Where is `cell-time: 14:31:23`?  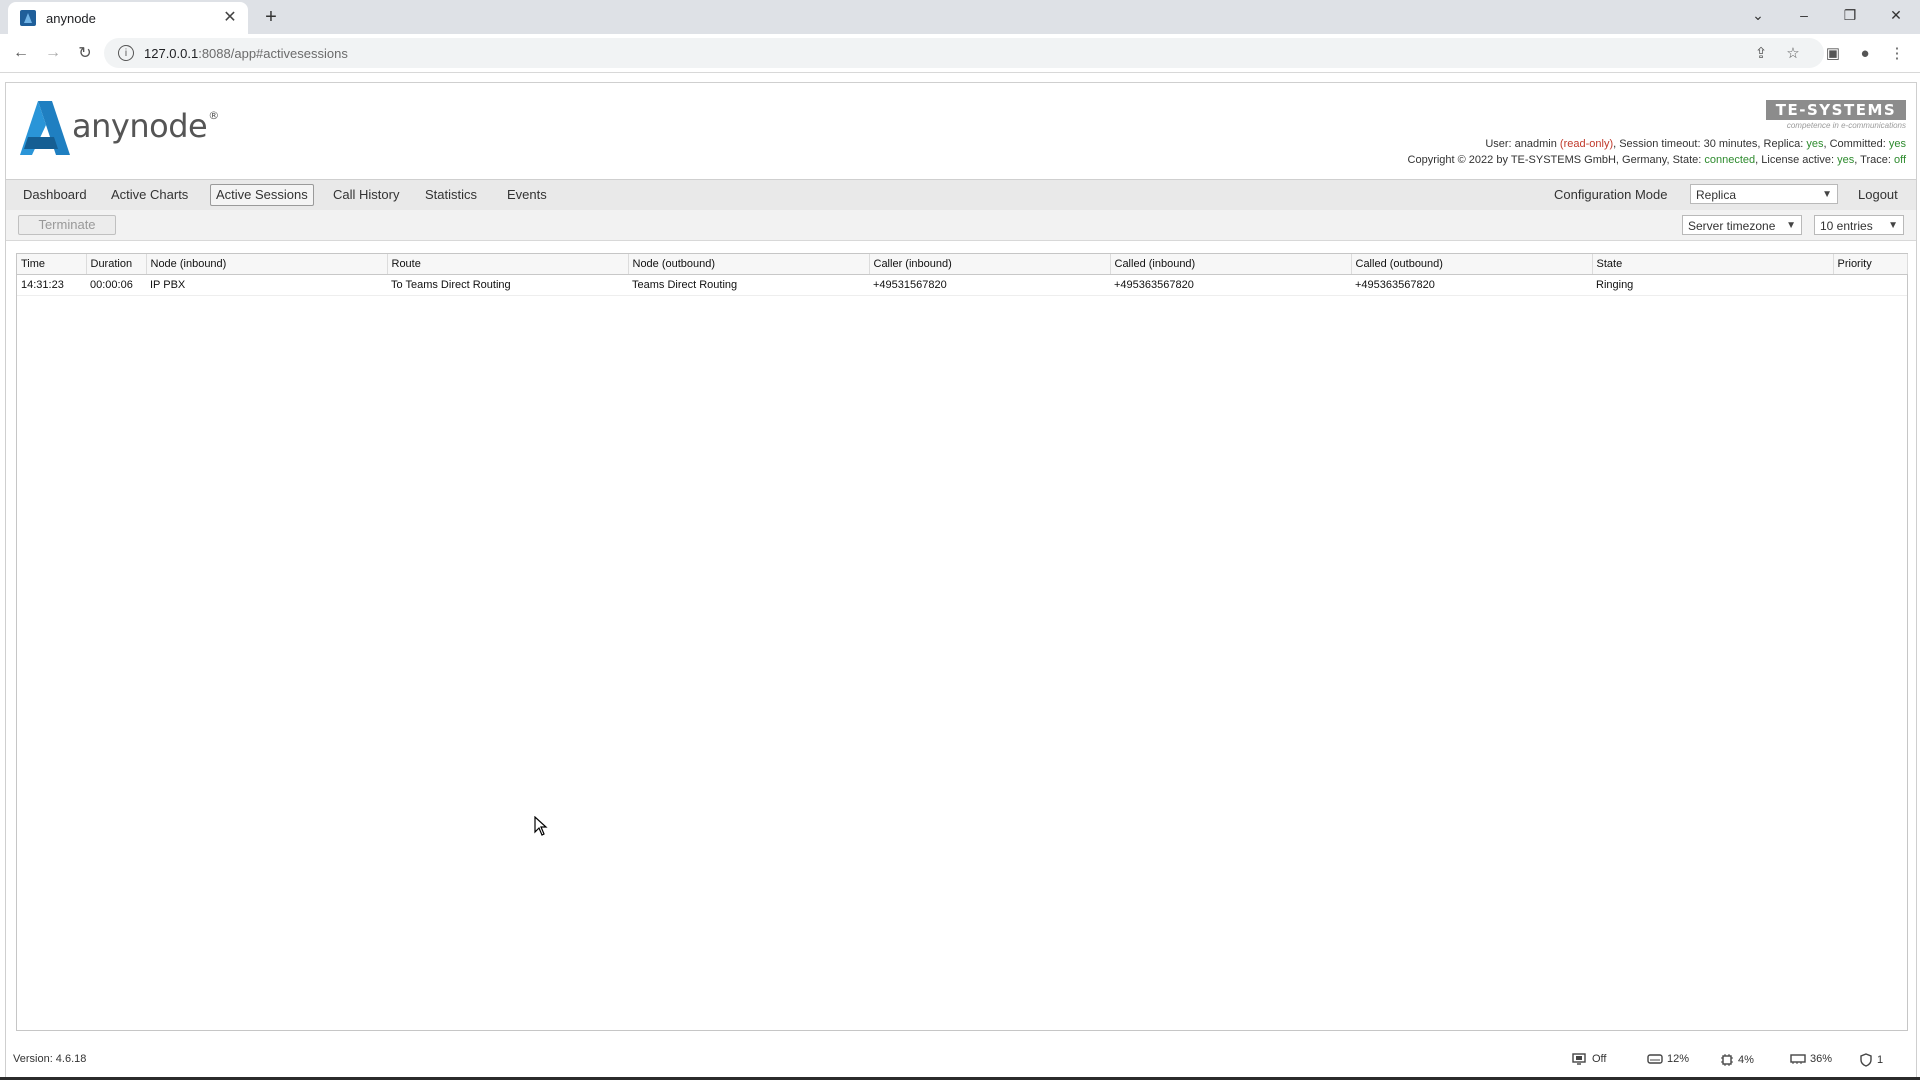
cell-time: 14:31:23 is located at coordinates (51, 285).